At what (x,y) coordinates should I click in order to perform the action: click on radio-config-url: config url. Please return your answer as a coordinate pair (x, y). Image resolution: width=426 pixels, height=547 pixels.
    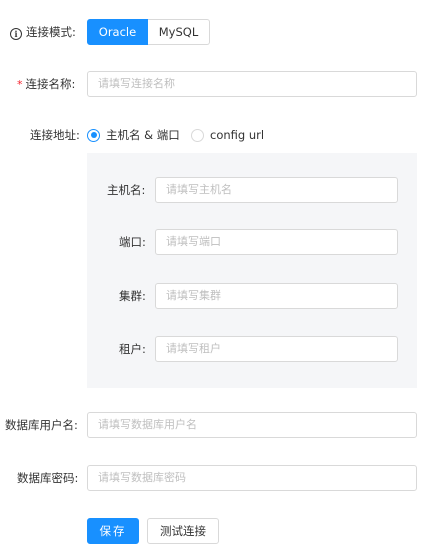
    Looking at the image, I should click on (227, 135).